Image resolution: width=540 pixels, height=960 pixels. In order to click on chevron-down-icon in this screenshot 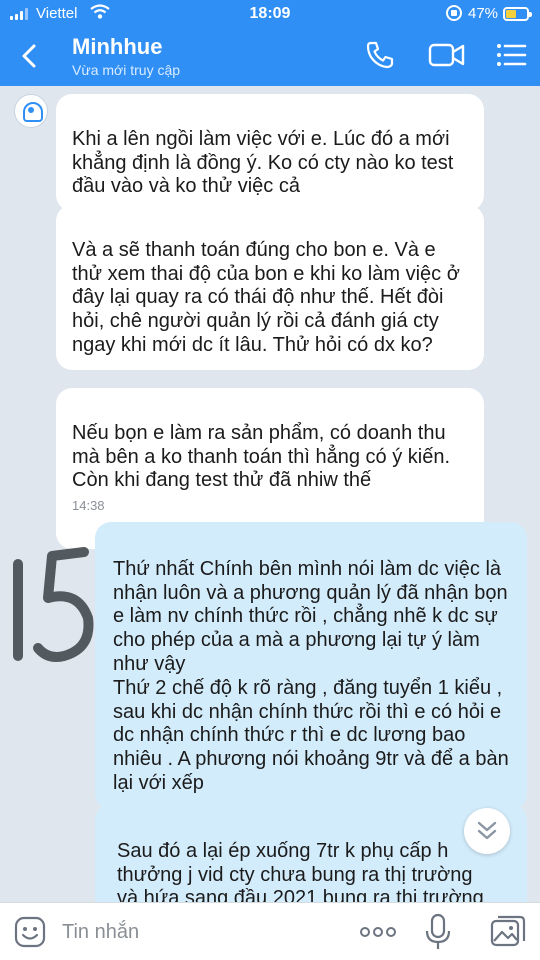, I will do `click(487, 830)`.